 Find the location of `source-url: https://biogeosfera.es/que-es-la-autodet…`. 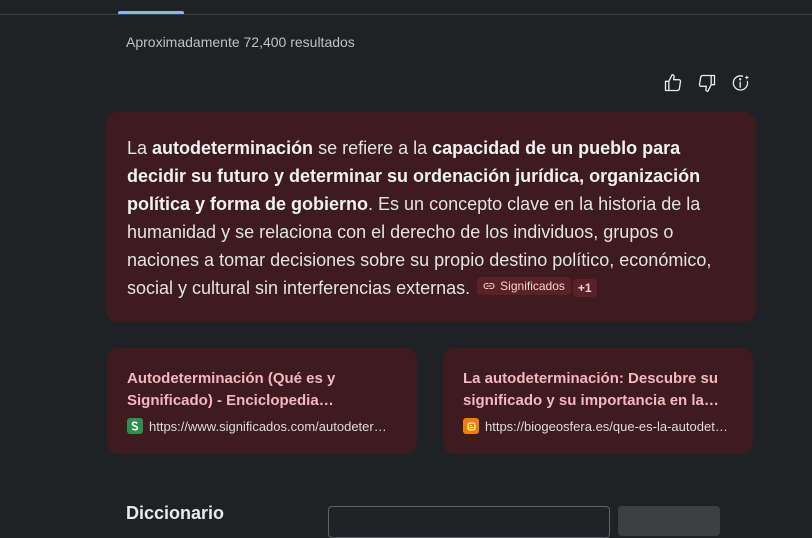

source-url: https://biogeosfera.es/que-es-la-autodet… is located at coordinates (609, 426).